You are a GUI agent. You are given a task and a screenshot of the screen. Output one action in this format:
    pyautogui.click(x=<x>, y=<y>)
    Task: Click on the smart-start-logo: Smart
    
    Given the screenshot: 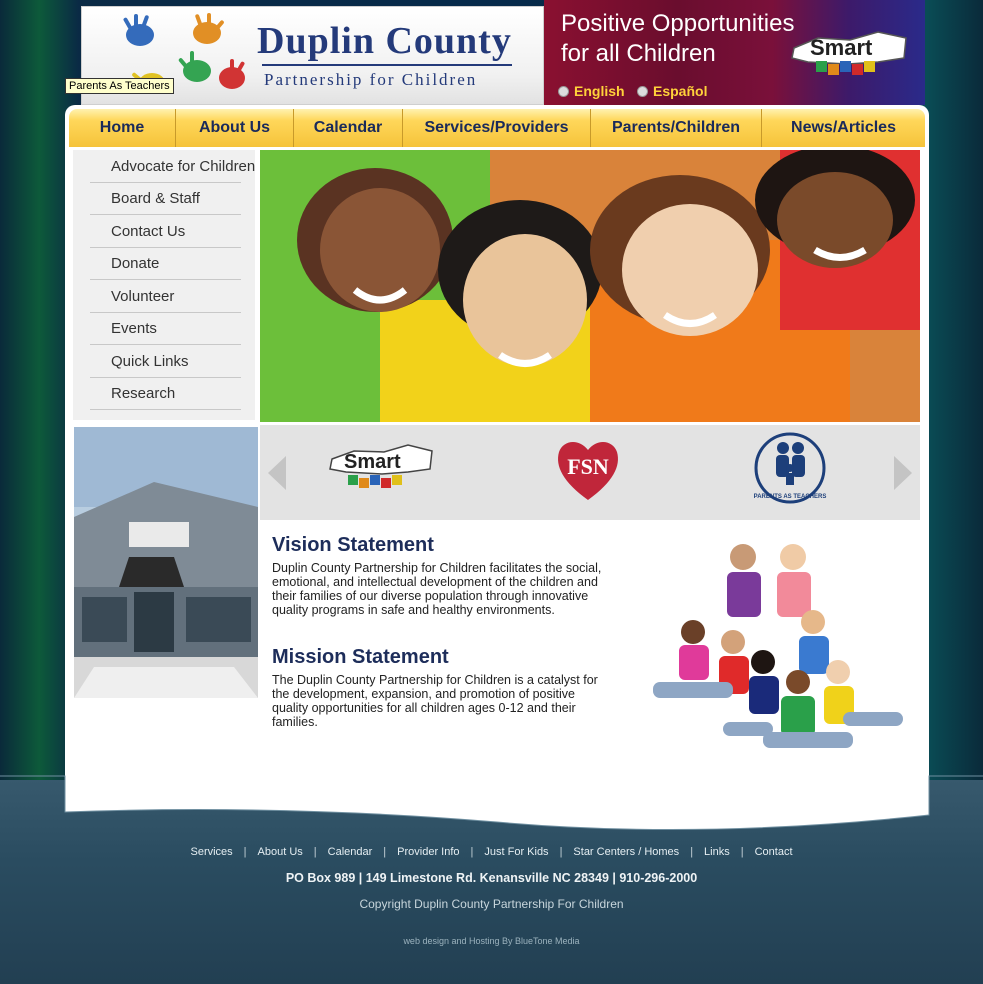 What is the action you would take?
    pyautogui.click(x=849, y=56)
    